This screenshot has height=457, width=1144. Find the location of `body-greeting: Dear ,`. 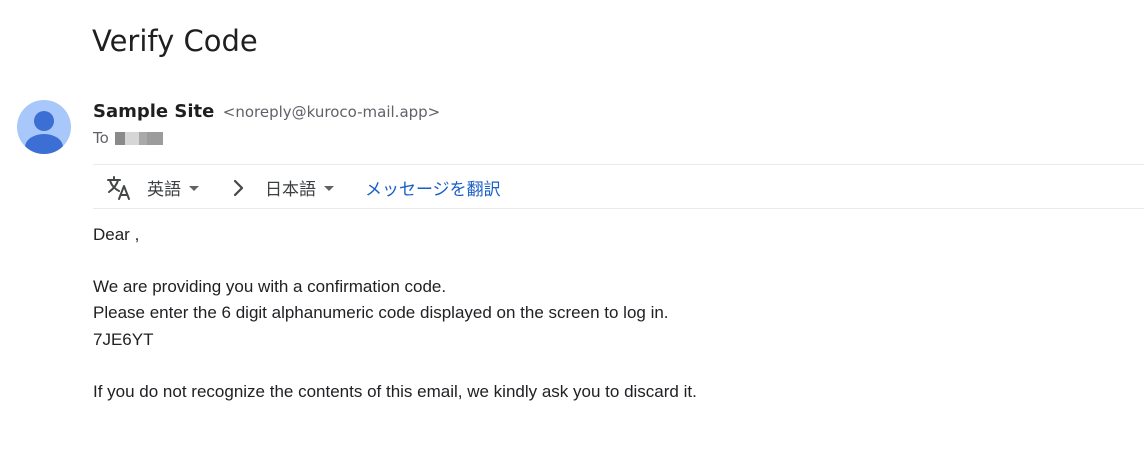

body-greeting: Dear , is located at coordinates (116, 234).